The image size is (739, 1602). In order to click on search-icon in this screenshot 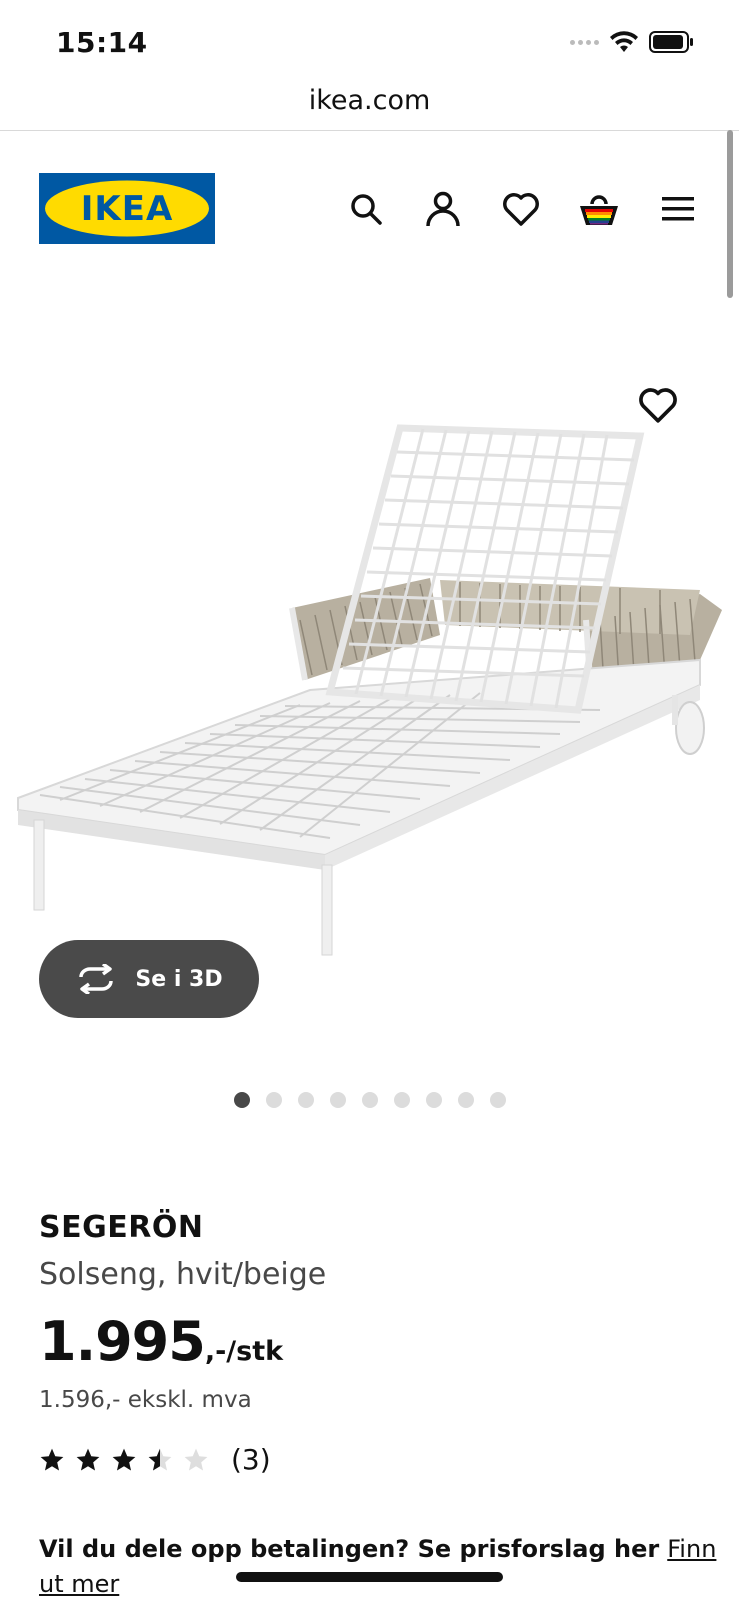, I will do `click(366, 209)`.